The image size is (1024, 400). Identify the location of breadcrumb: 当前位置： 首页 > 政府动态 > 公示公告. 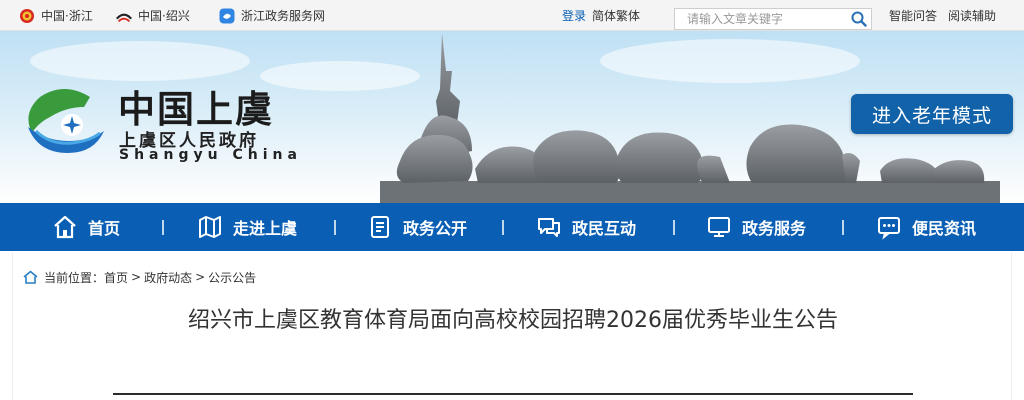
(139, 277).